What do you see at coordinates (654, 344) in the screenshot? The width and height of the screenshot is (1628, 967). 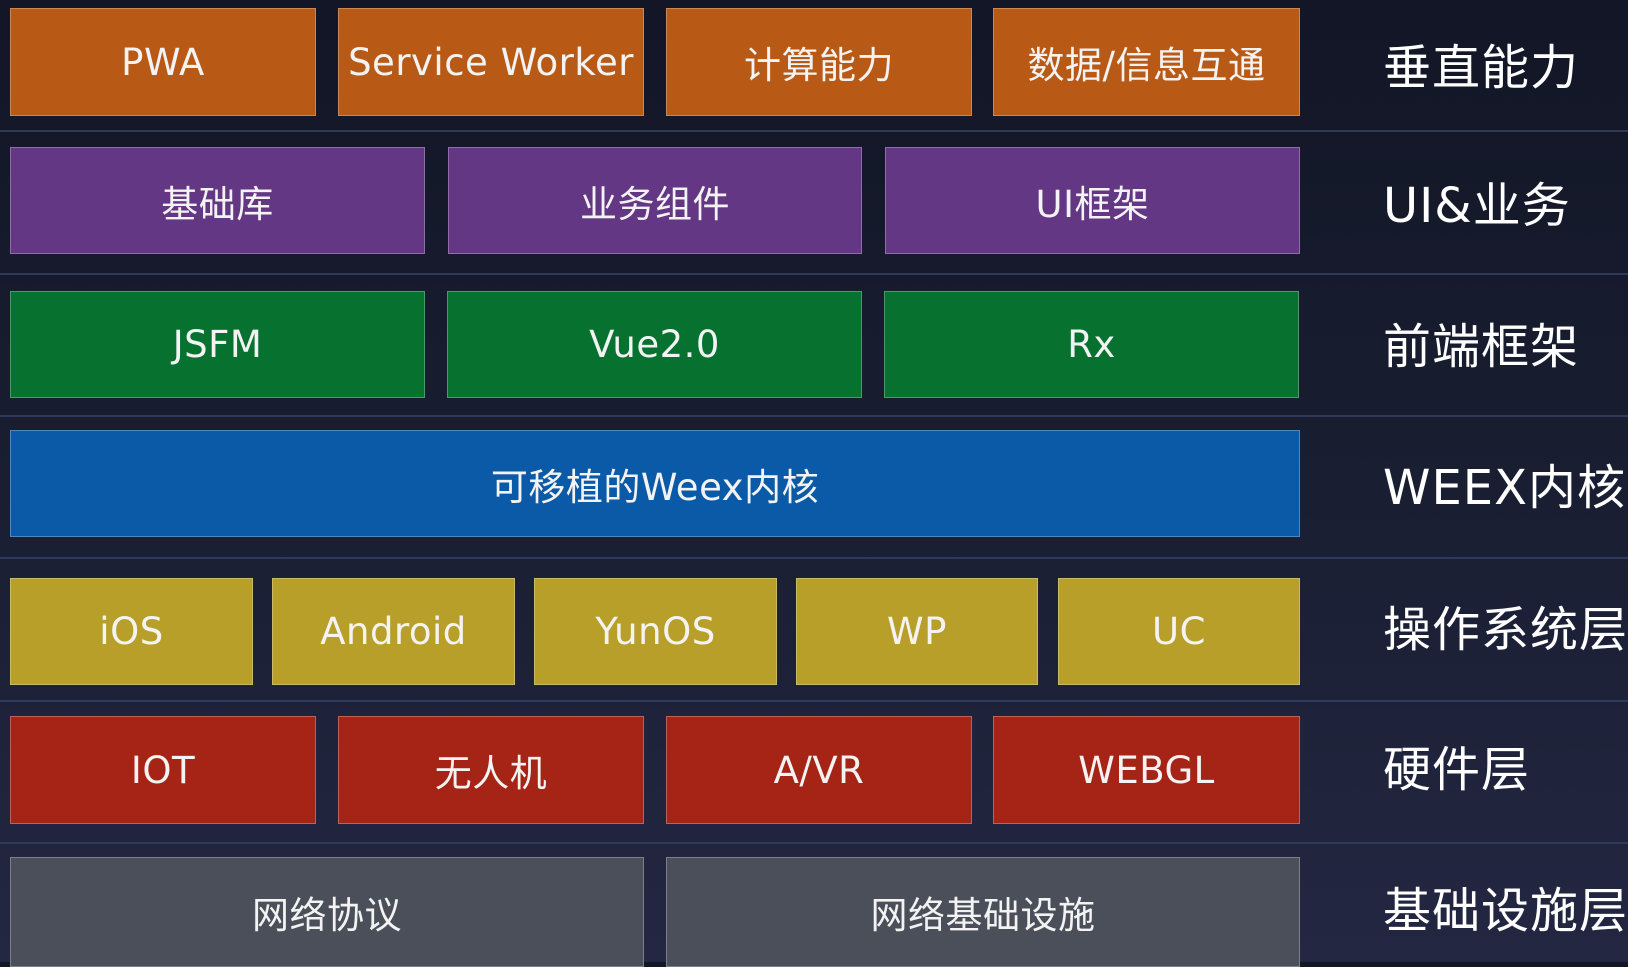 I see `block-vue: Vue2.0` at bounding box center [654, 344].